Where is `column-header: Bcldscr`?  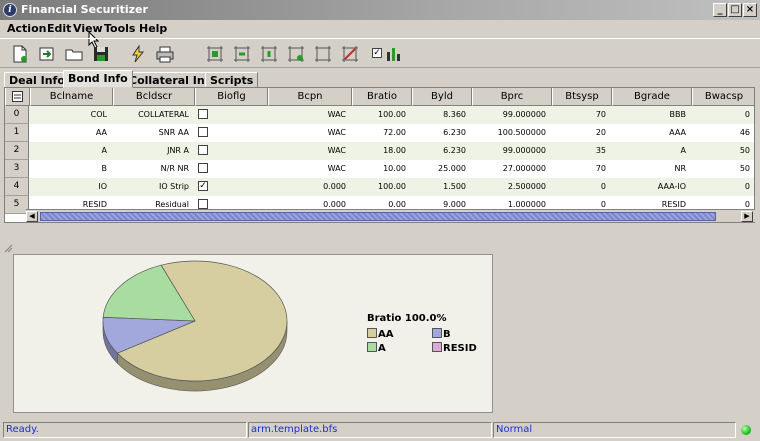
column-header: Bcldscr is located at coordinates (154, 97).